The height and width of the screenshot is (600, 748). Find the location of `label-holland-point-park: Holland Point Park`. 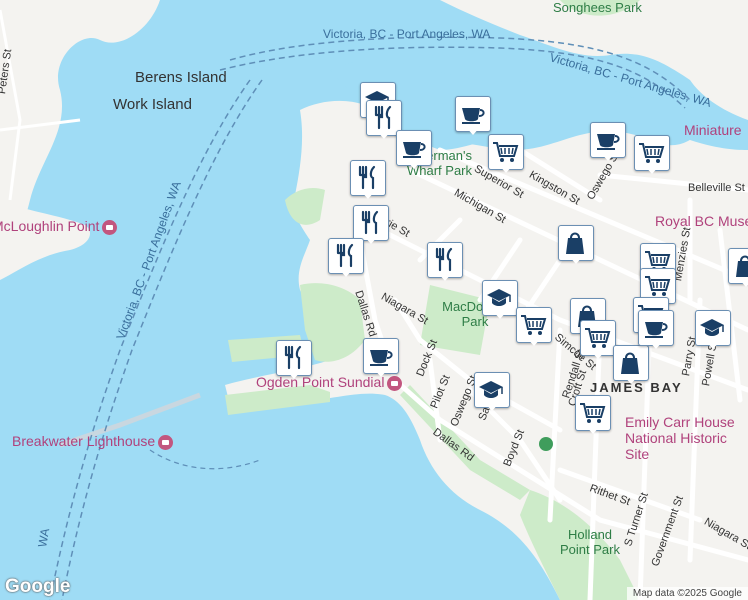

label-holland-point-park: Holland Point Park is located at coordinates (590, 542).